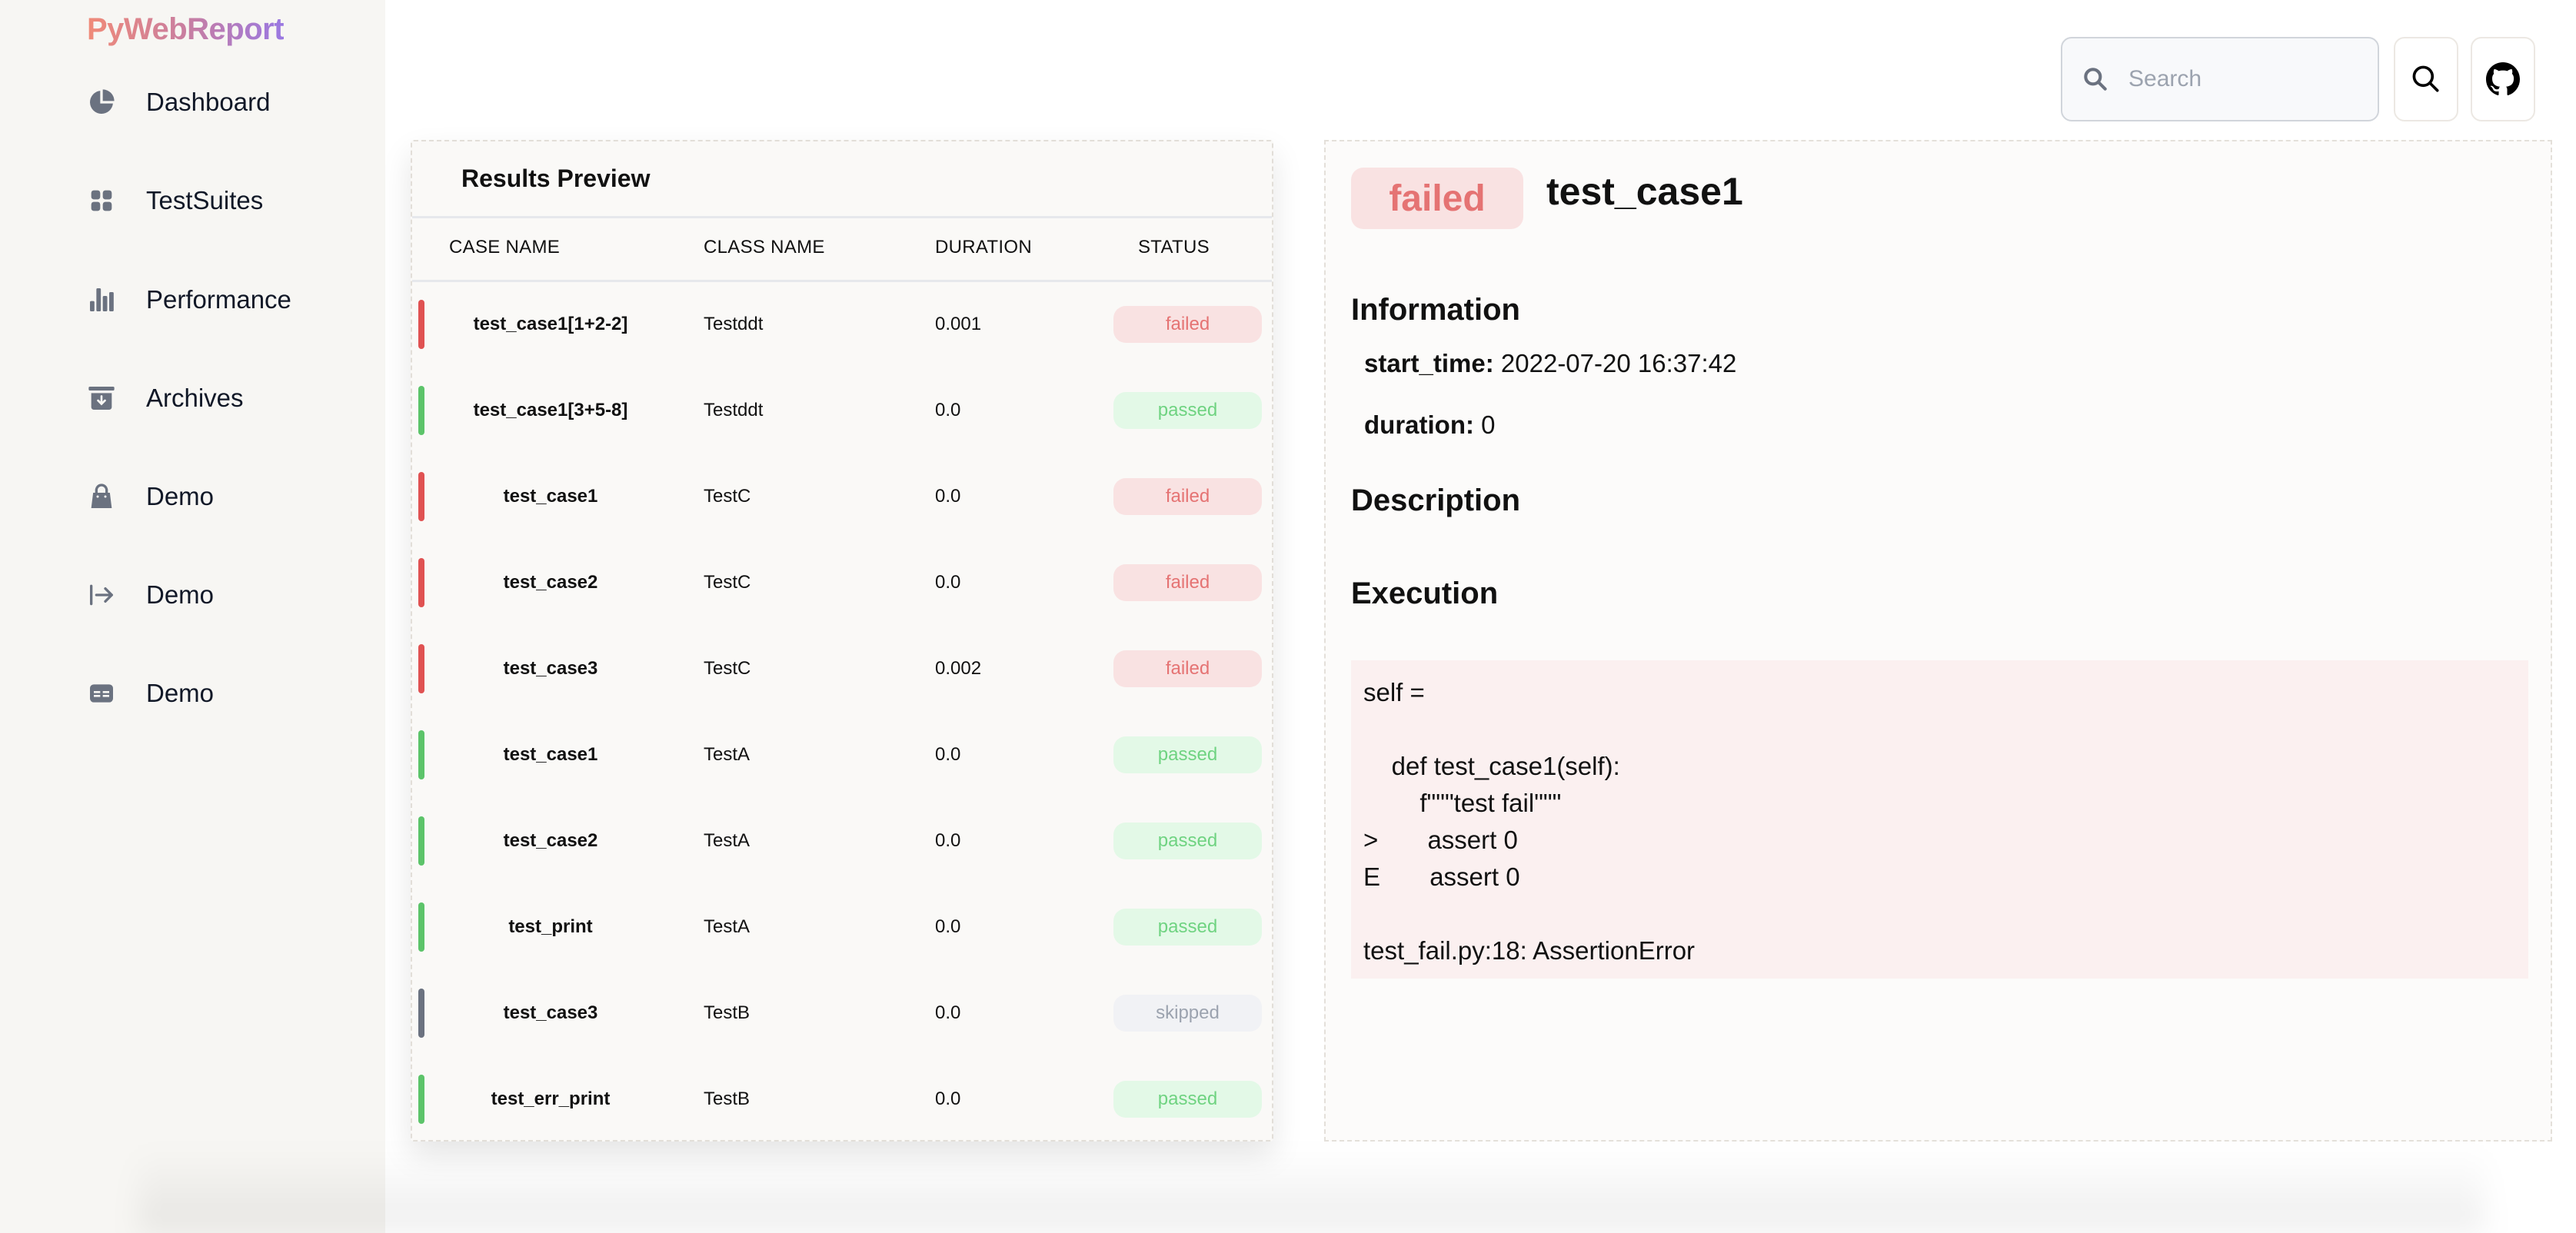 The width and height of the screenshot is (2576, 1233). What do you see at coordinates (556, 178) in the screenshot?
I see `card-title: Results Preview` at bounding box center [556, 178].